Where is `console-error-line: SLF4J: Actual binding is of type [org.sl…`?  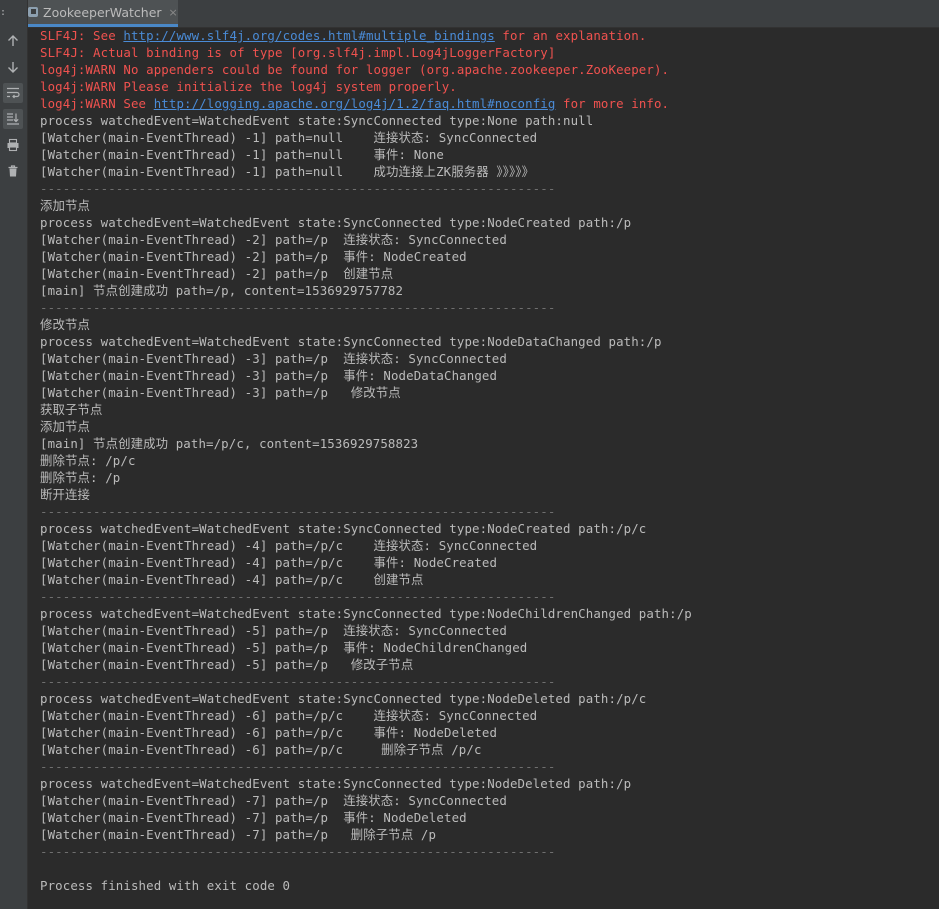 console-error-line: SLF4J: Actual binding is of type [org.sl… is located at coordinates (489, 52).